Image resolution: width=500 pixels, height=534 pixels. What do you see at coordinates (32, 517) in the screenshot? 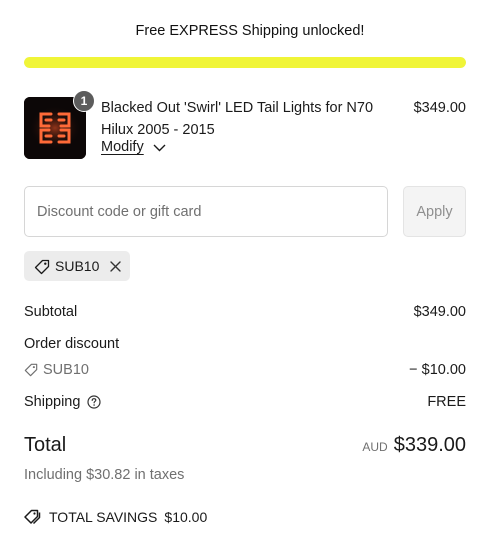
I see `tags-icon` at bounding box center [32, 517].